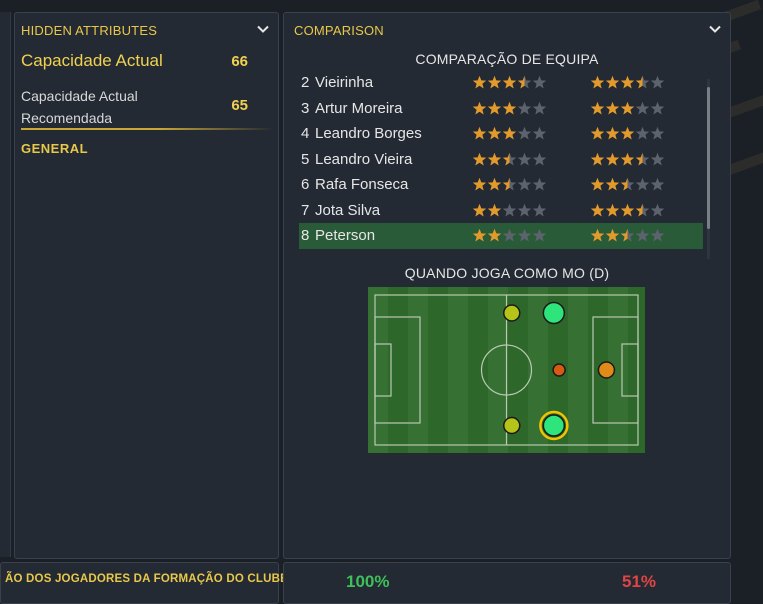 This screenshot has width=763, height=604. I want to click on player-row: 2 Vieirinha, so click(501, 83).